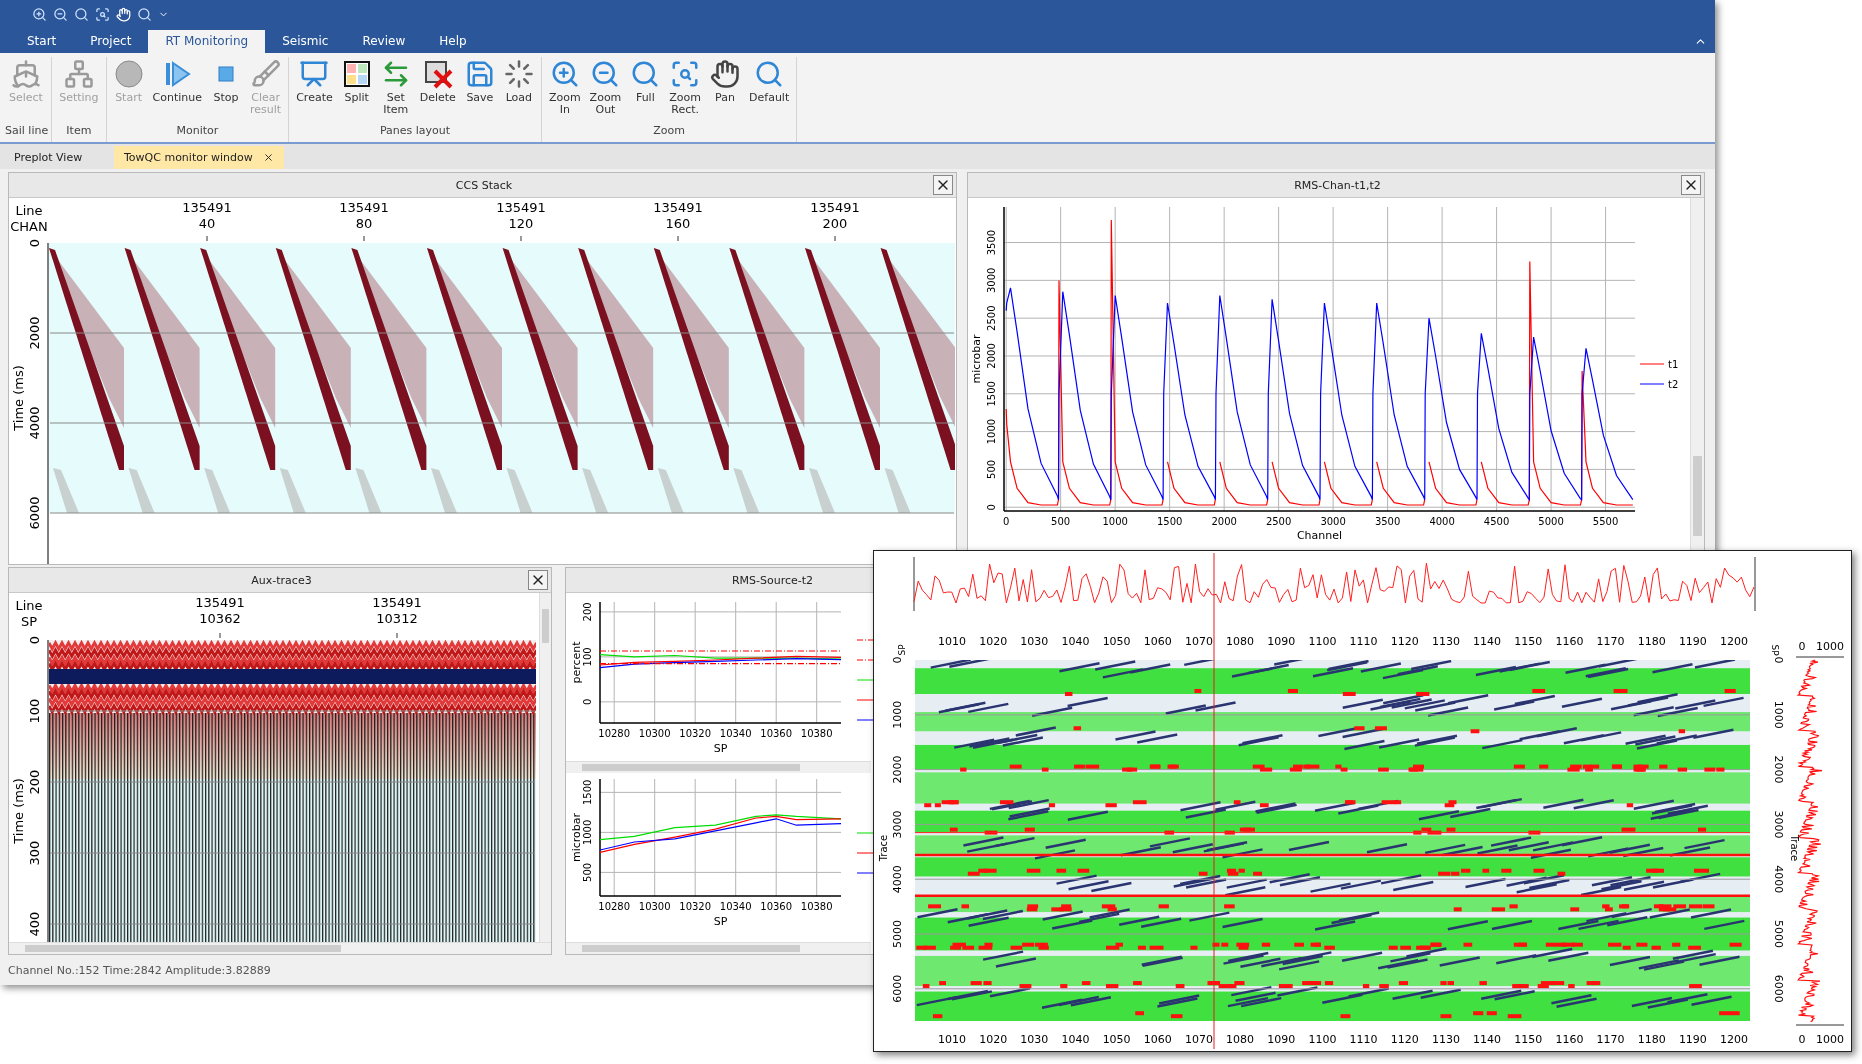  Describe the element at coordinates (605, 87) in the screenshot. I see `ribbon-button: Zoom Out` at that location.